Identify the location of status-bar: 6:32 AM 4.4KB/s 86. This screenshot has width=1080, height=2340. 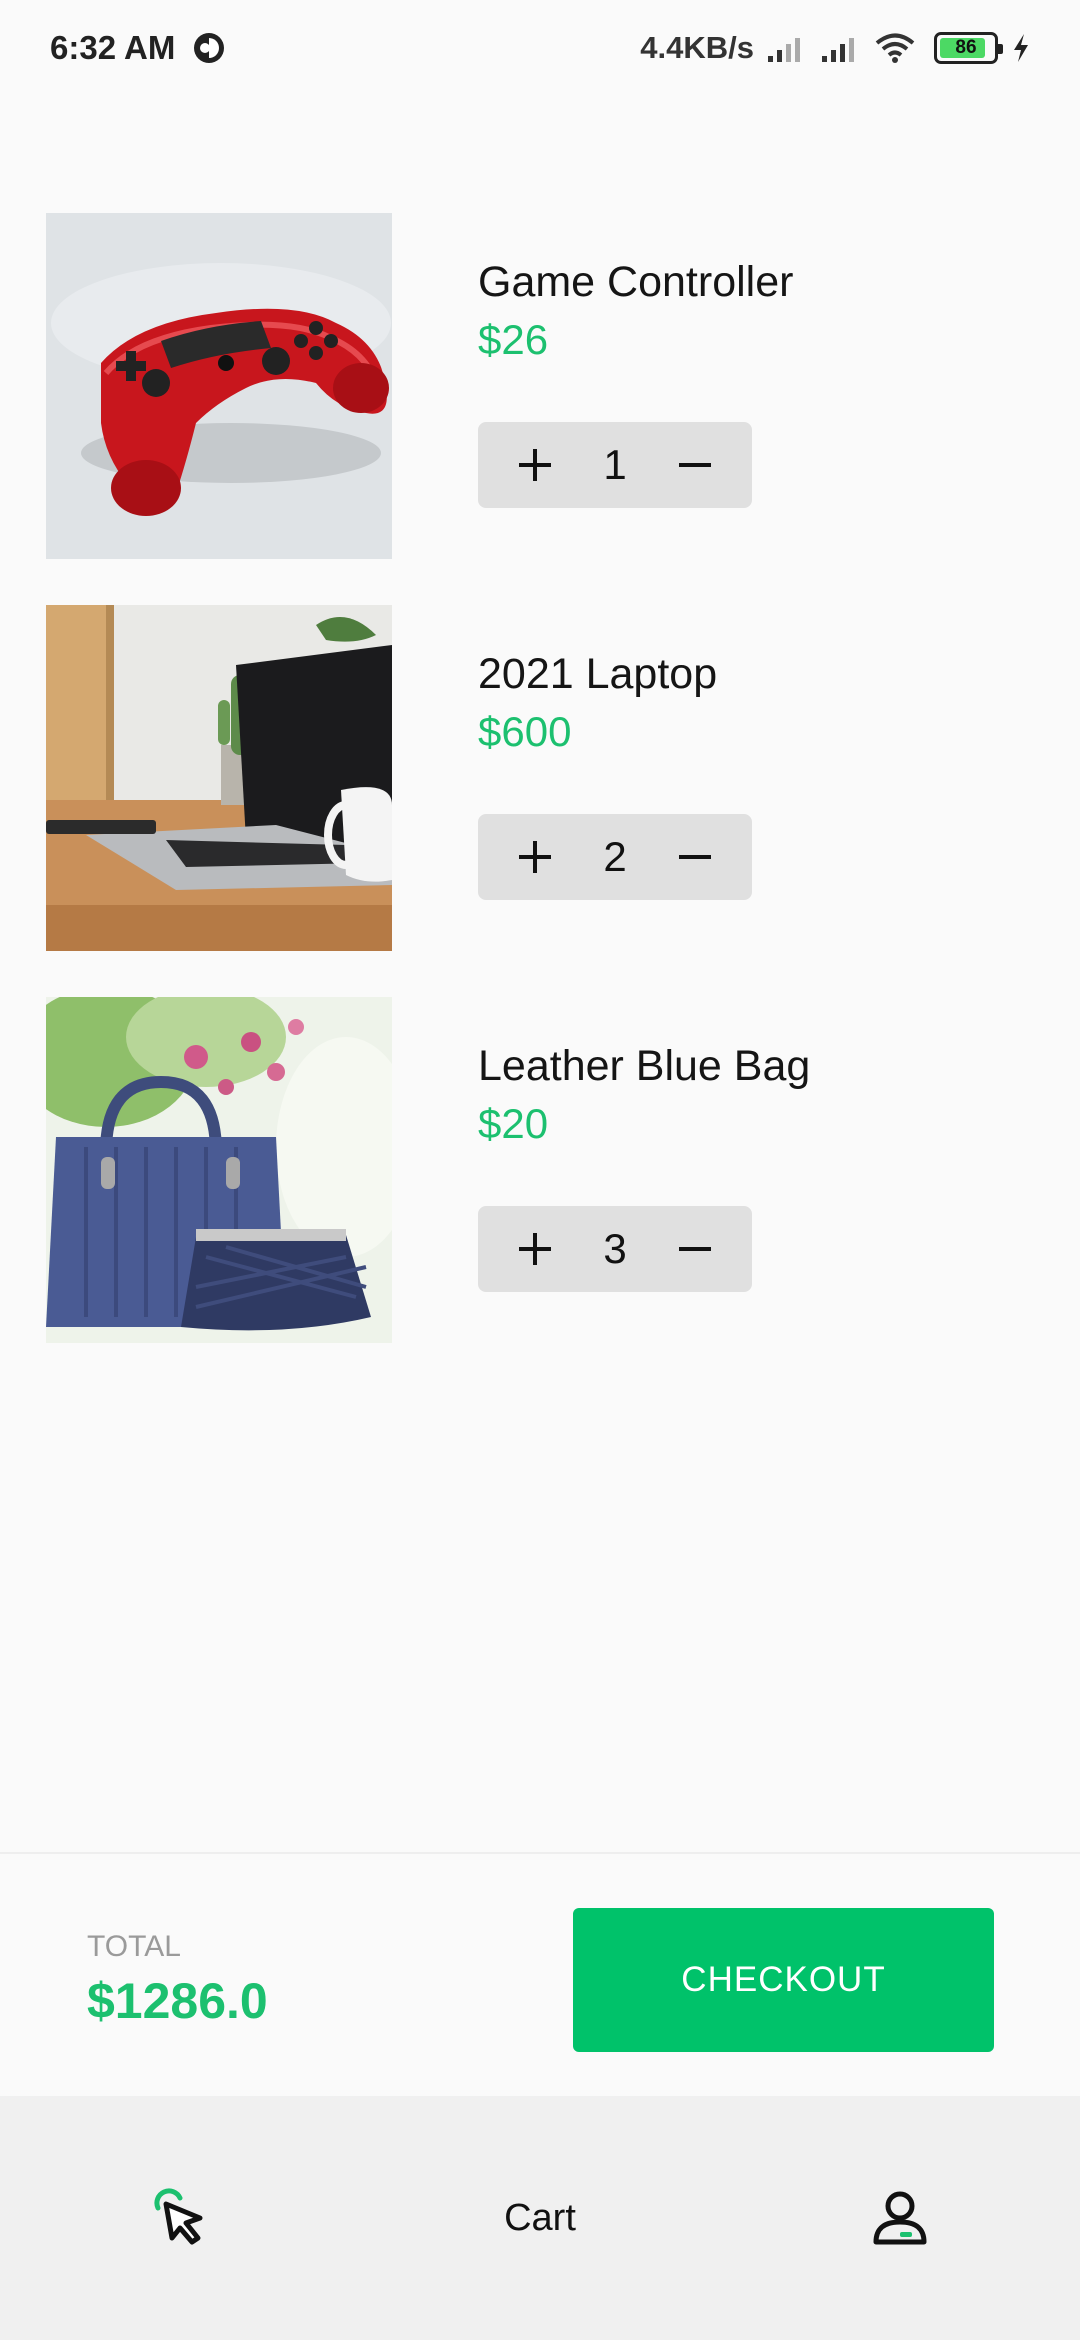
(540, 48).